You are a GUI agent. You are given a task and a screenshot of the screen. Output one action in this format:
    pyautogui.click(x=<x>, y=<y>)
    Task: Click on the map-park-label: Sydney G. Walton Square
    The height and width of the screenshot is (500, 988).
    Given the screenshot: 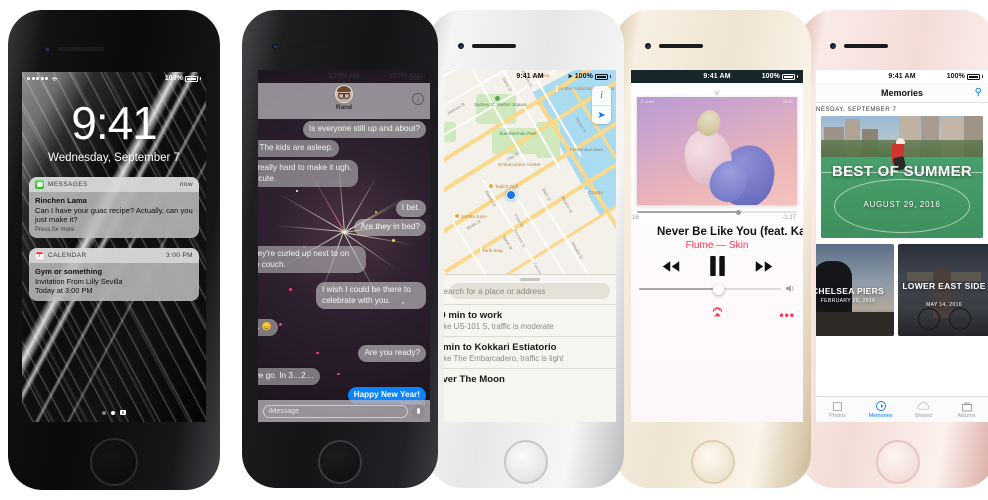 What is the action you would take?
    pyautogui.click(x=500, y=101)
    